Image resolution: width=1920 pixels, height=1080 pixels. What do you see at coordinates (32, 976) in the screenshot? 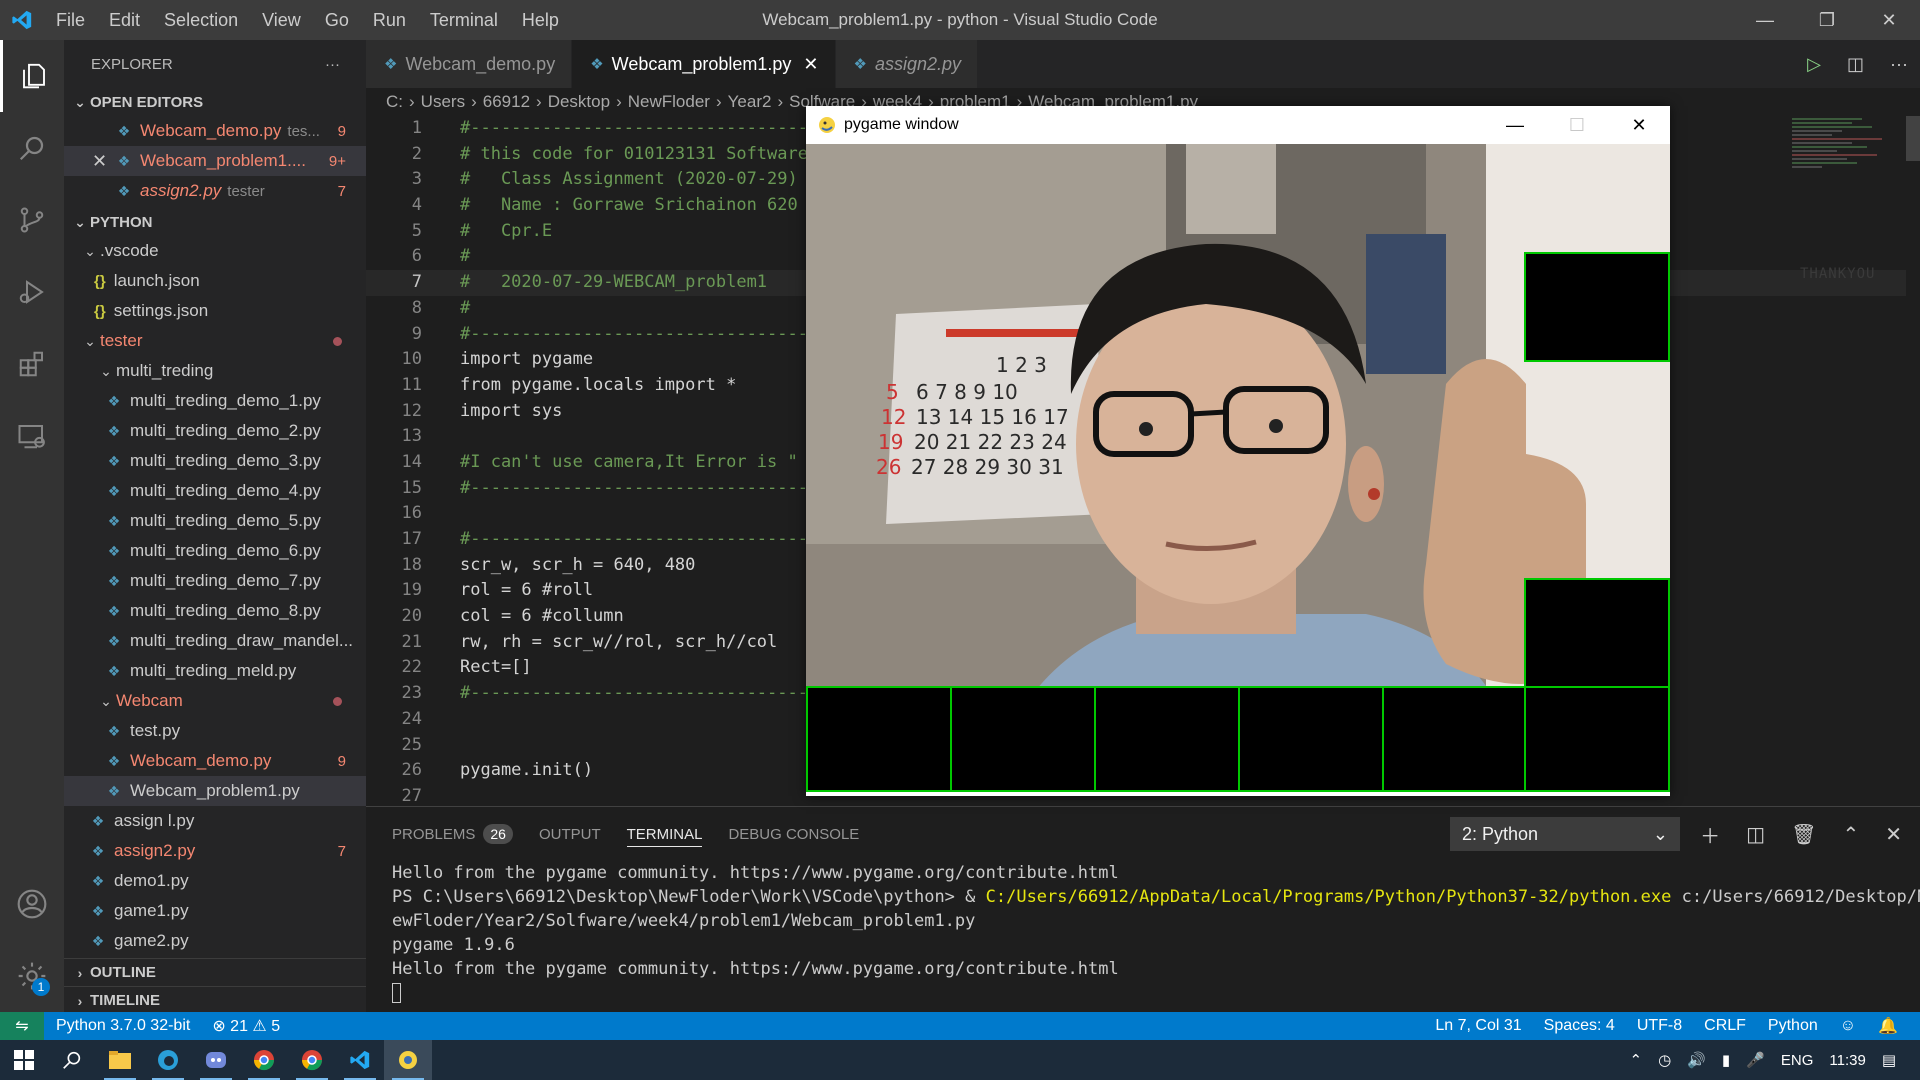
I see `settings-gear-icon: 1` at bounding box center [32, 976].